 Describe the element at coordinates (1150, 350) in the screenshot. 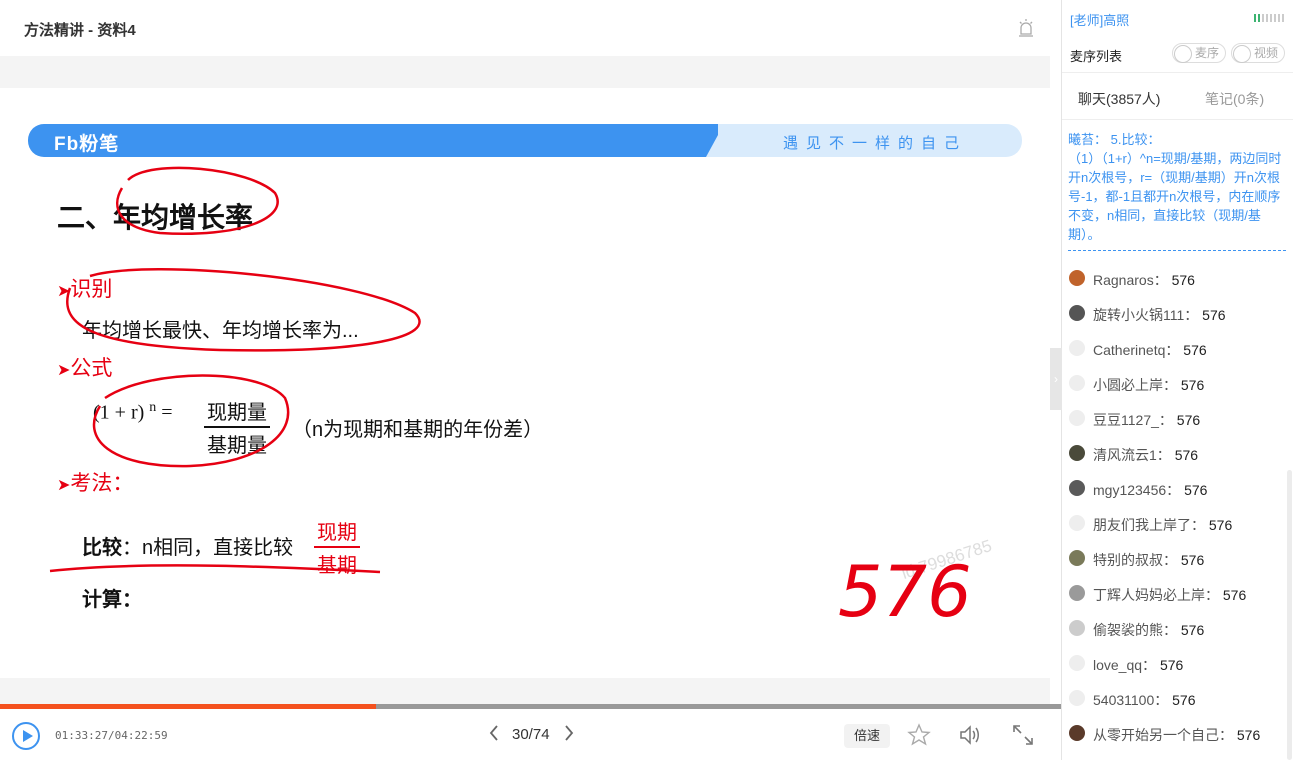

I see `chat-message-text: Catherinetq： 576` at that location.